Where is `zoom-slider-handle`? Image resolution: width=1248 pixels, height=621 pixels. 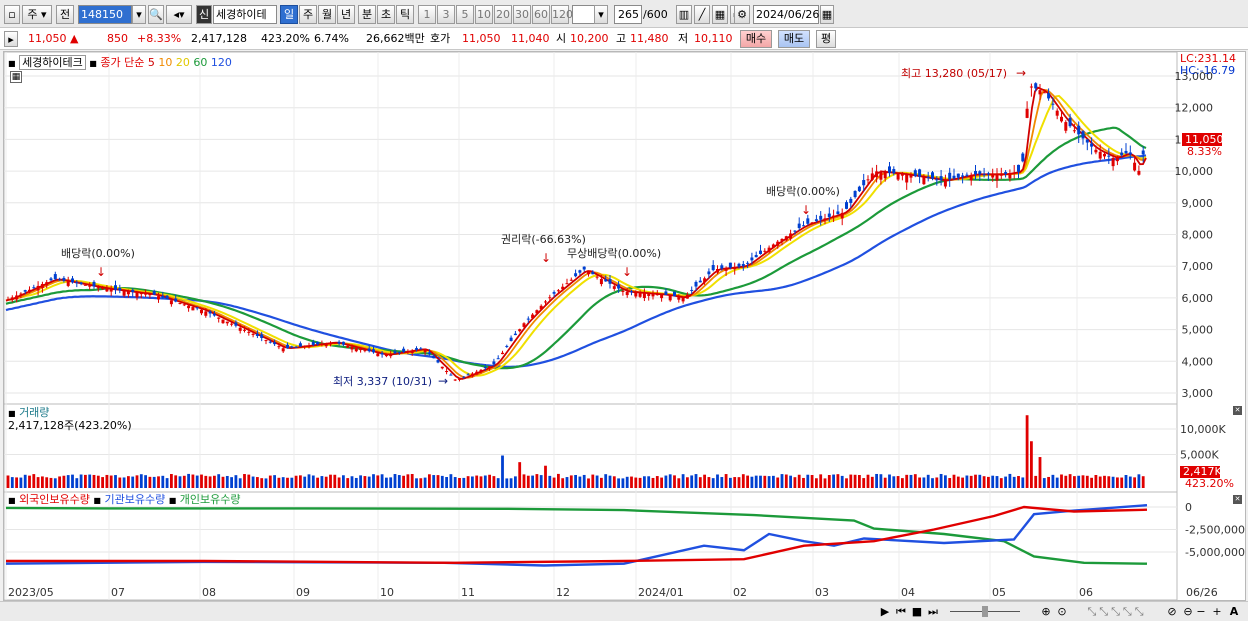
zoom-slider-handle is located at coordinates (985, 611).